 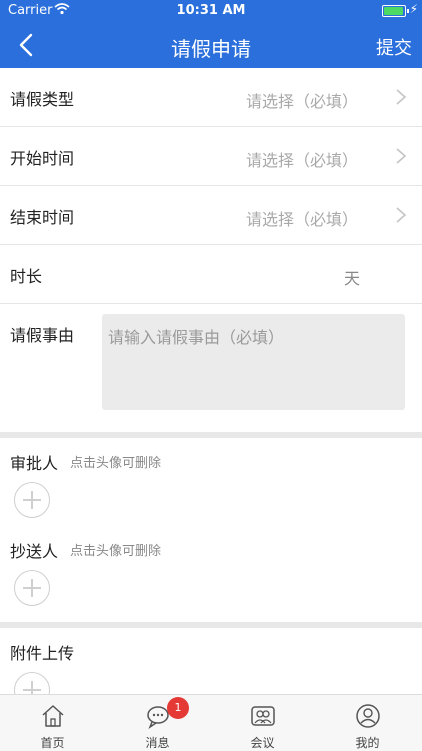 I want to click on tab-home: 首页, so click(x=52, y=723).